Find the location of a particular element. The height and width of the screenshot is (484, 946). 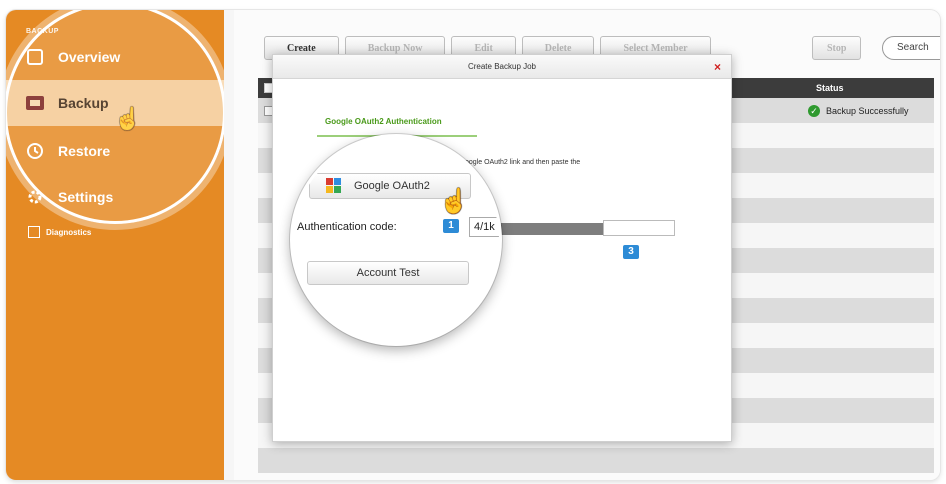

success-check-icon: ✓ is located at coordinates (814, 110).